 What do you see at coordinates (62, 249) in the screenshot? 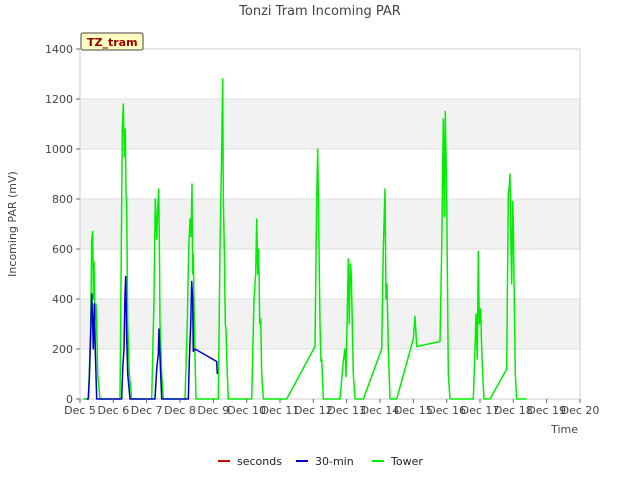
I see `y-tick-label: 600` at bounding box center [62, 249].